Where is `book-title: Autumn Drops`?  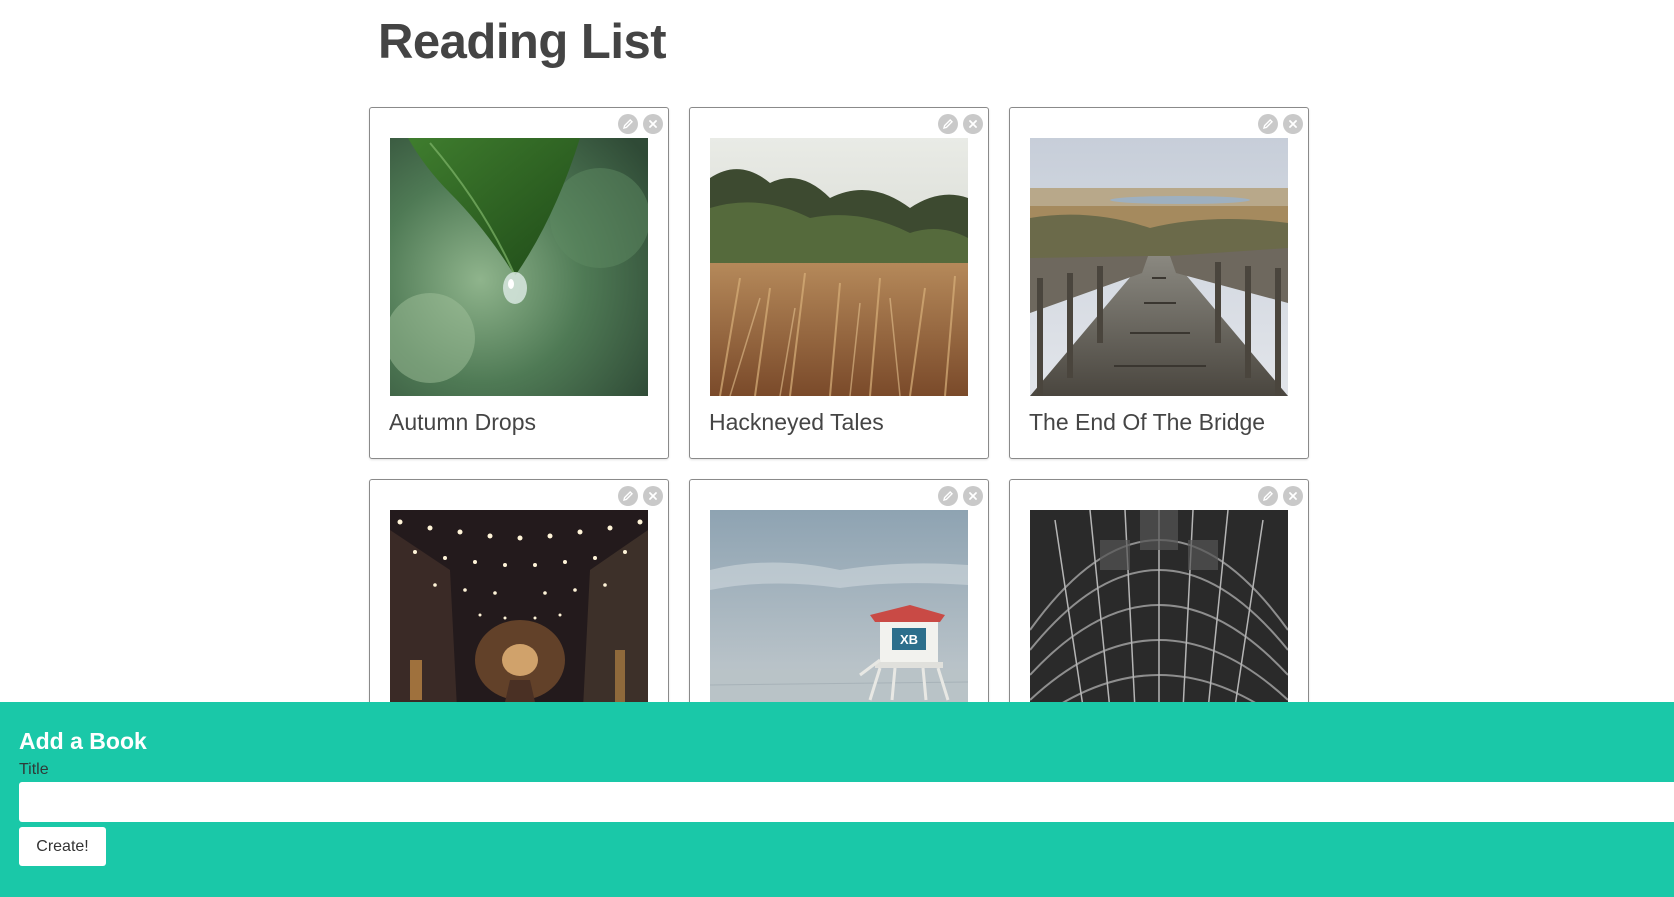 book-title: Autumn Drops is located at coordinates (463, 422).